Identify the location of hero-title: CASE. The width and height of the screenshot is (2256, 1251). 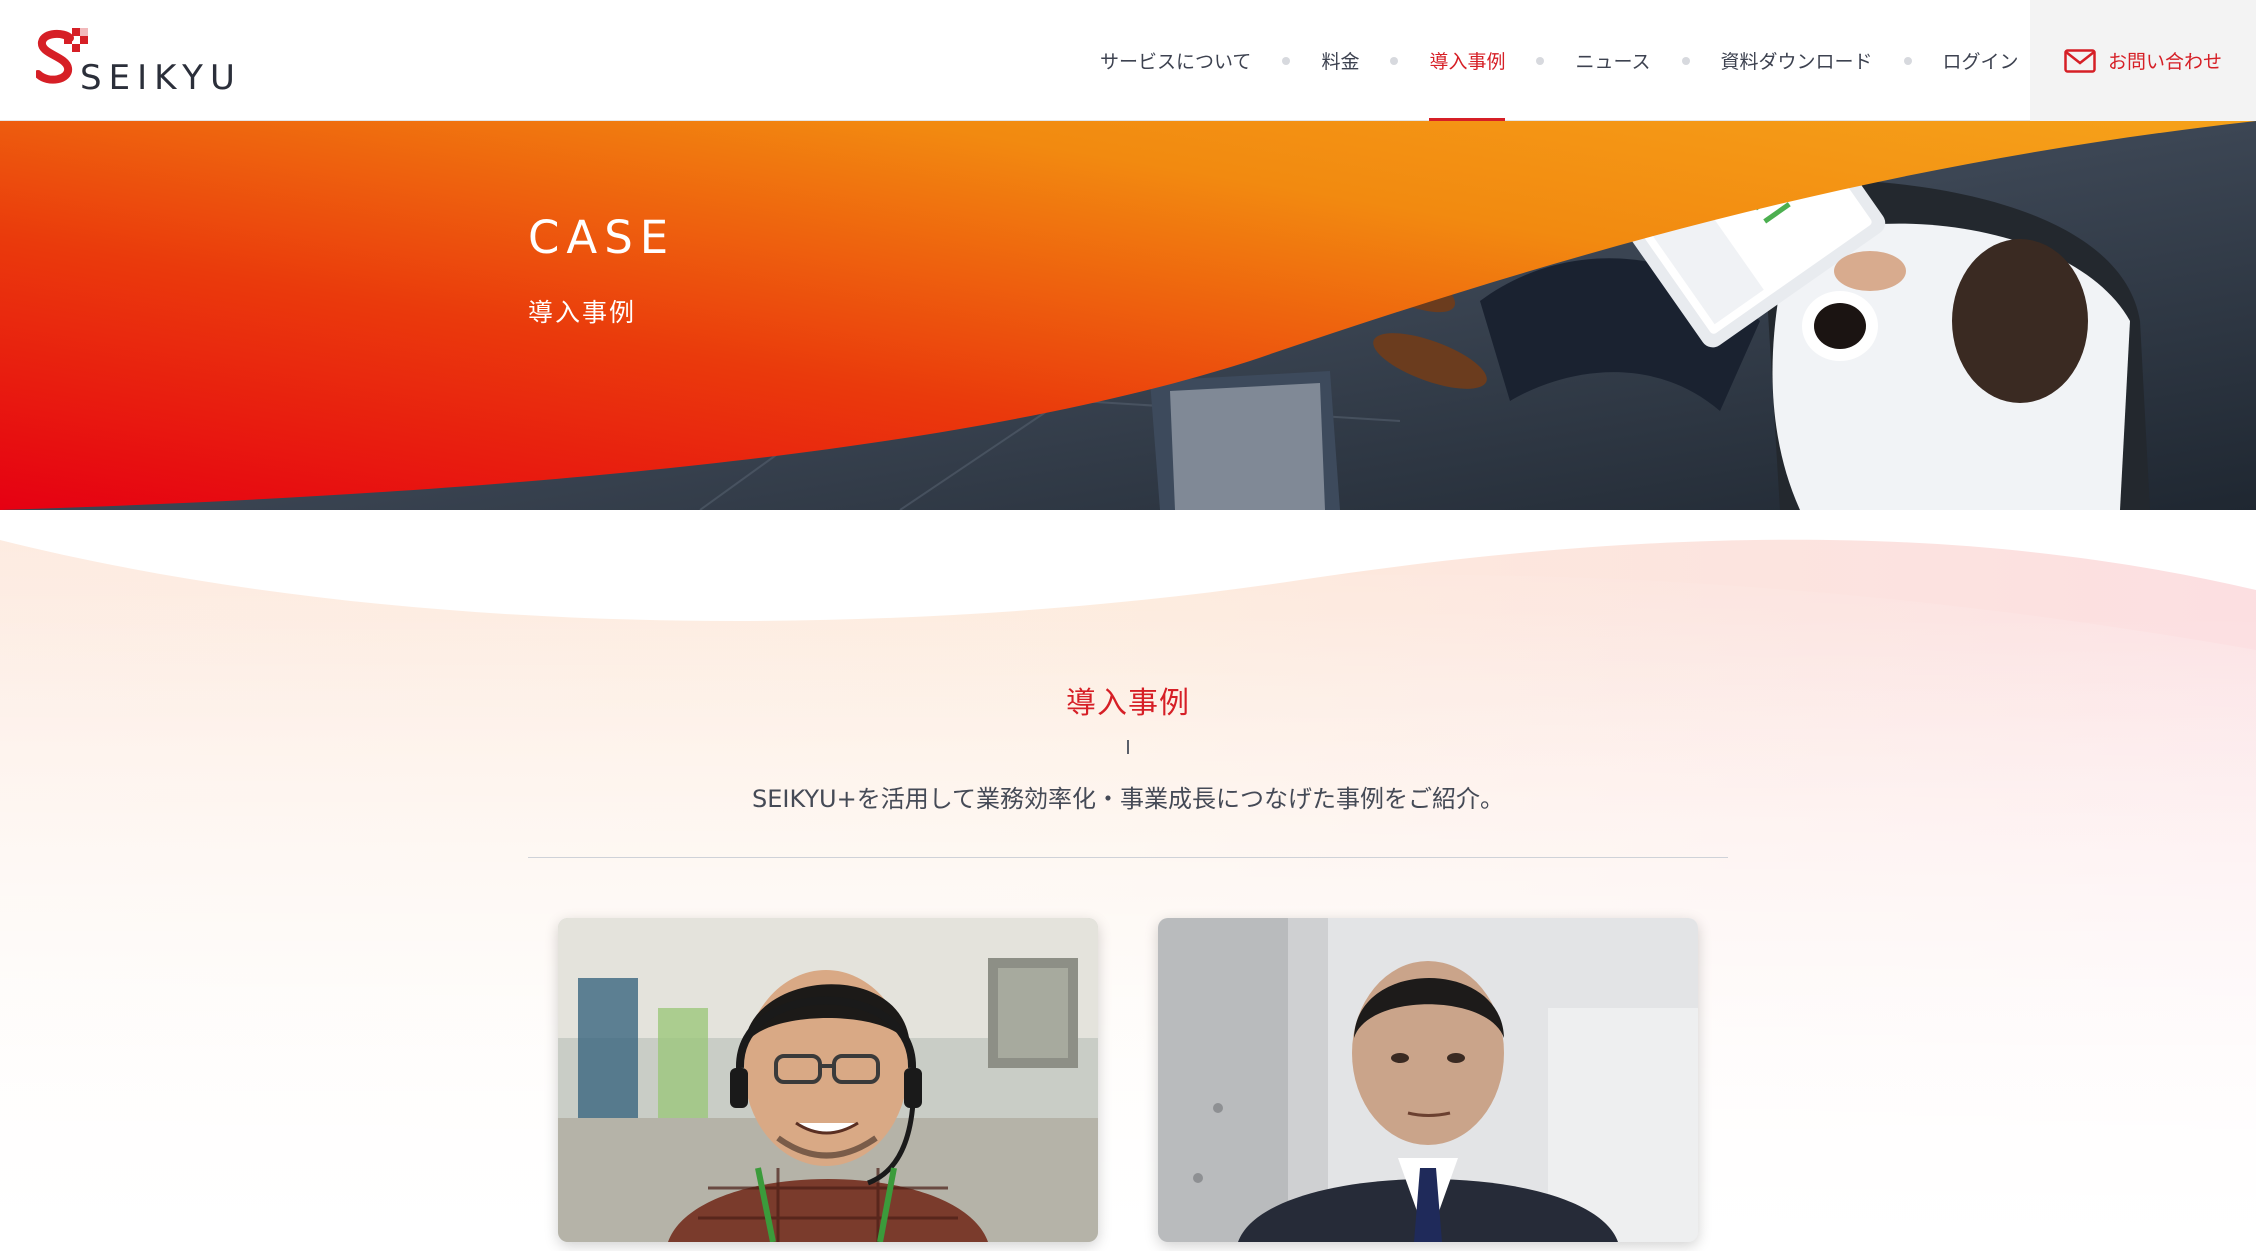
(602, 237).